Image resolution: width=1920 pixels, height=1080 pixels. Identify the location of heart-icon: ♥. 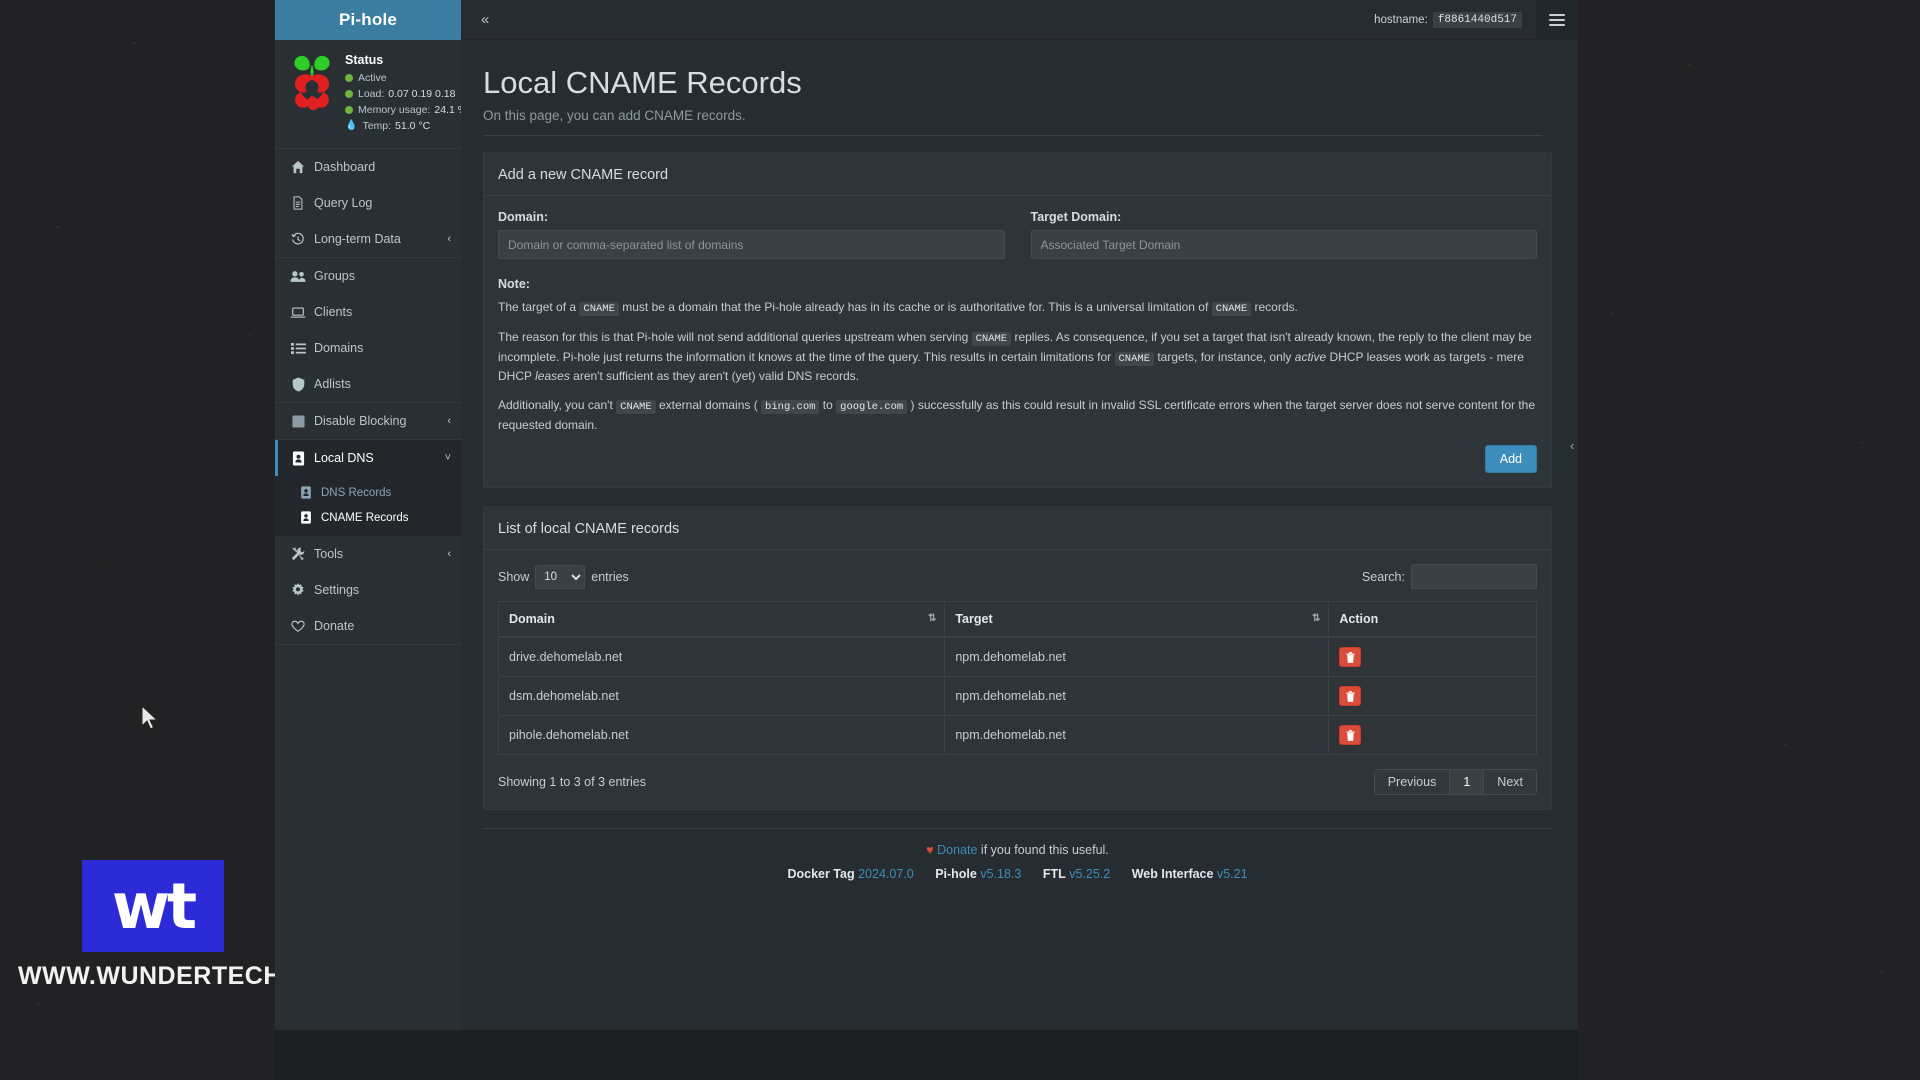
(930, 850).